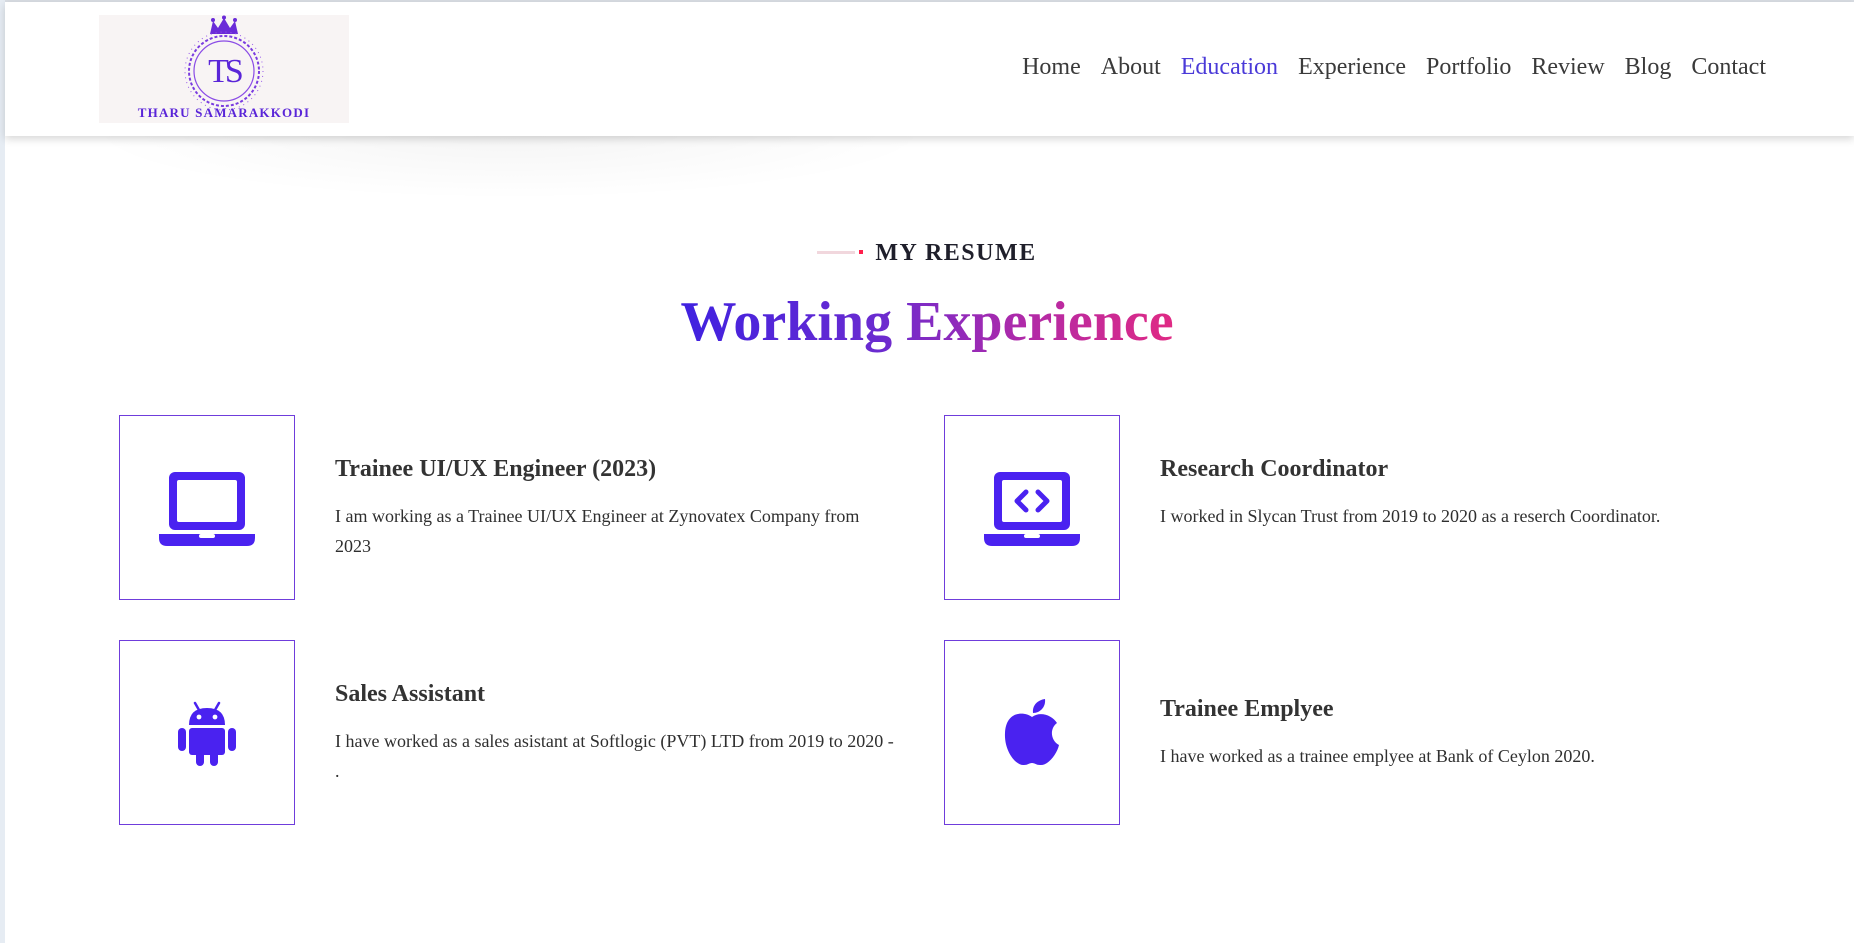 Image resolution: width=1854 pixels, height=943 pixels. I want to click on apple-icon, so click(1031, 731).